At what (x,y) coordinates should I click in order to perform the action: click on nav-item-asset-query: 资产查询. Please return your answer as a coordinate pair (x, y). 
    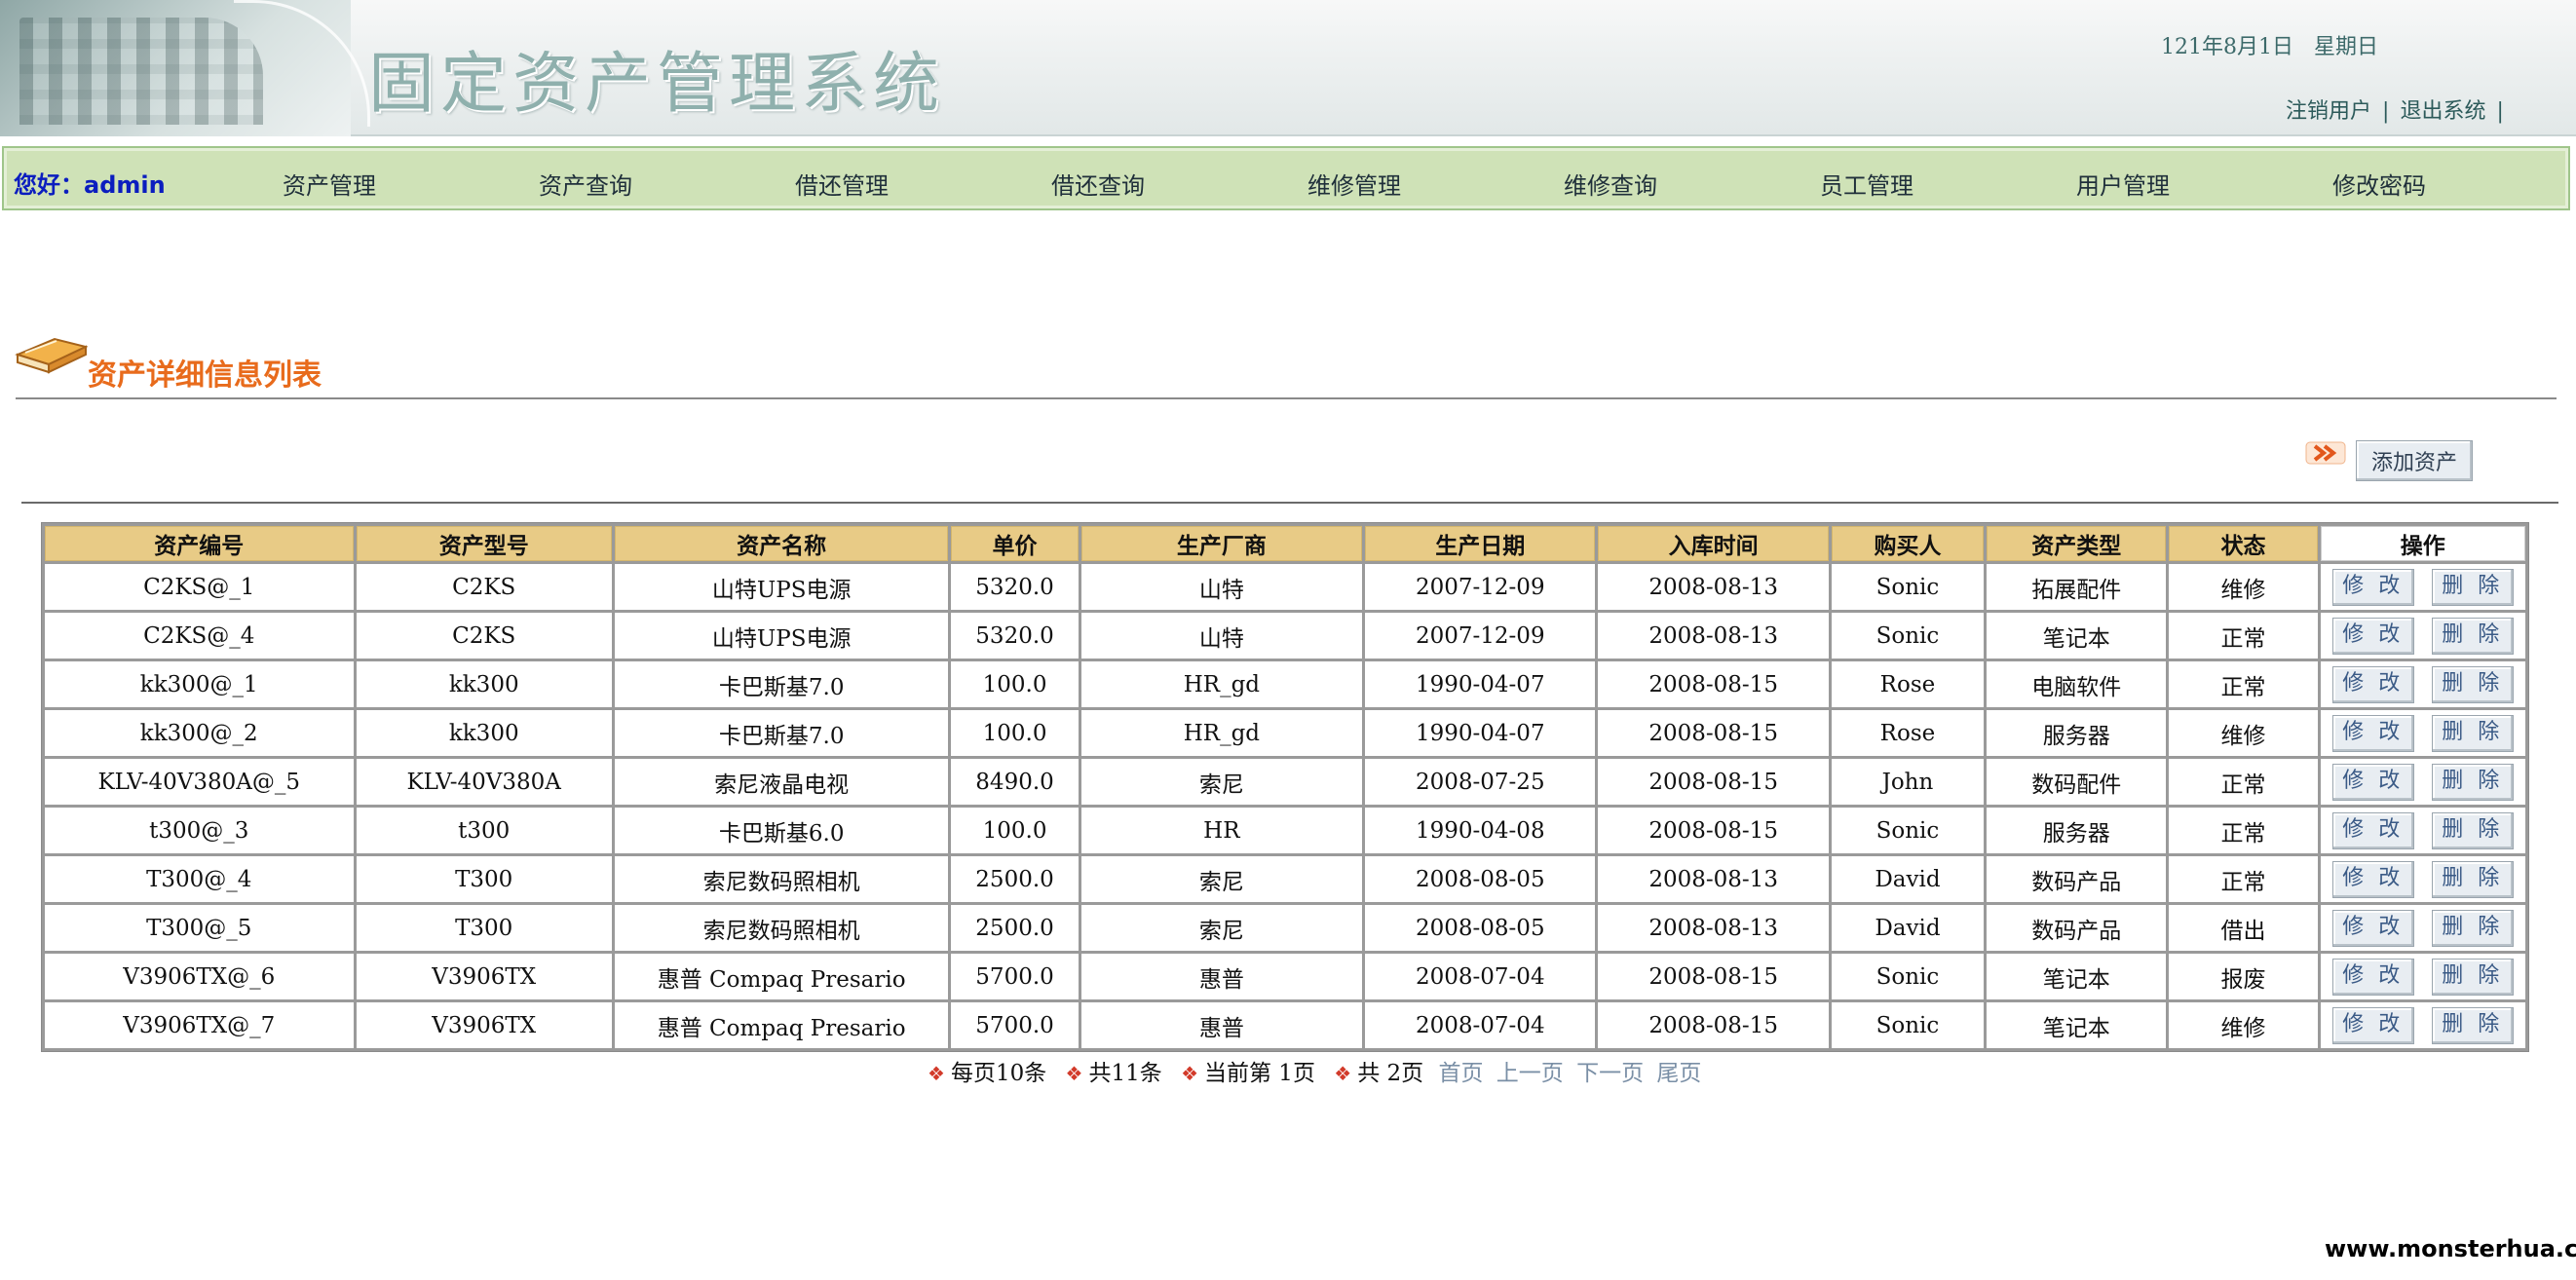
    Looking at the image, I should click on (585, 184).